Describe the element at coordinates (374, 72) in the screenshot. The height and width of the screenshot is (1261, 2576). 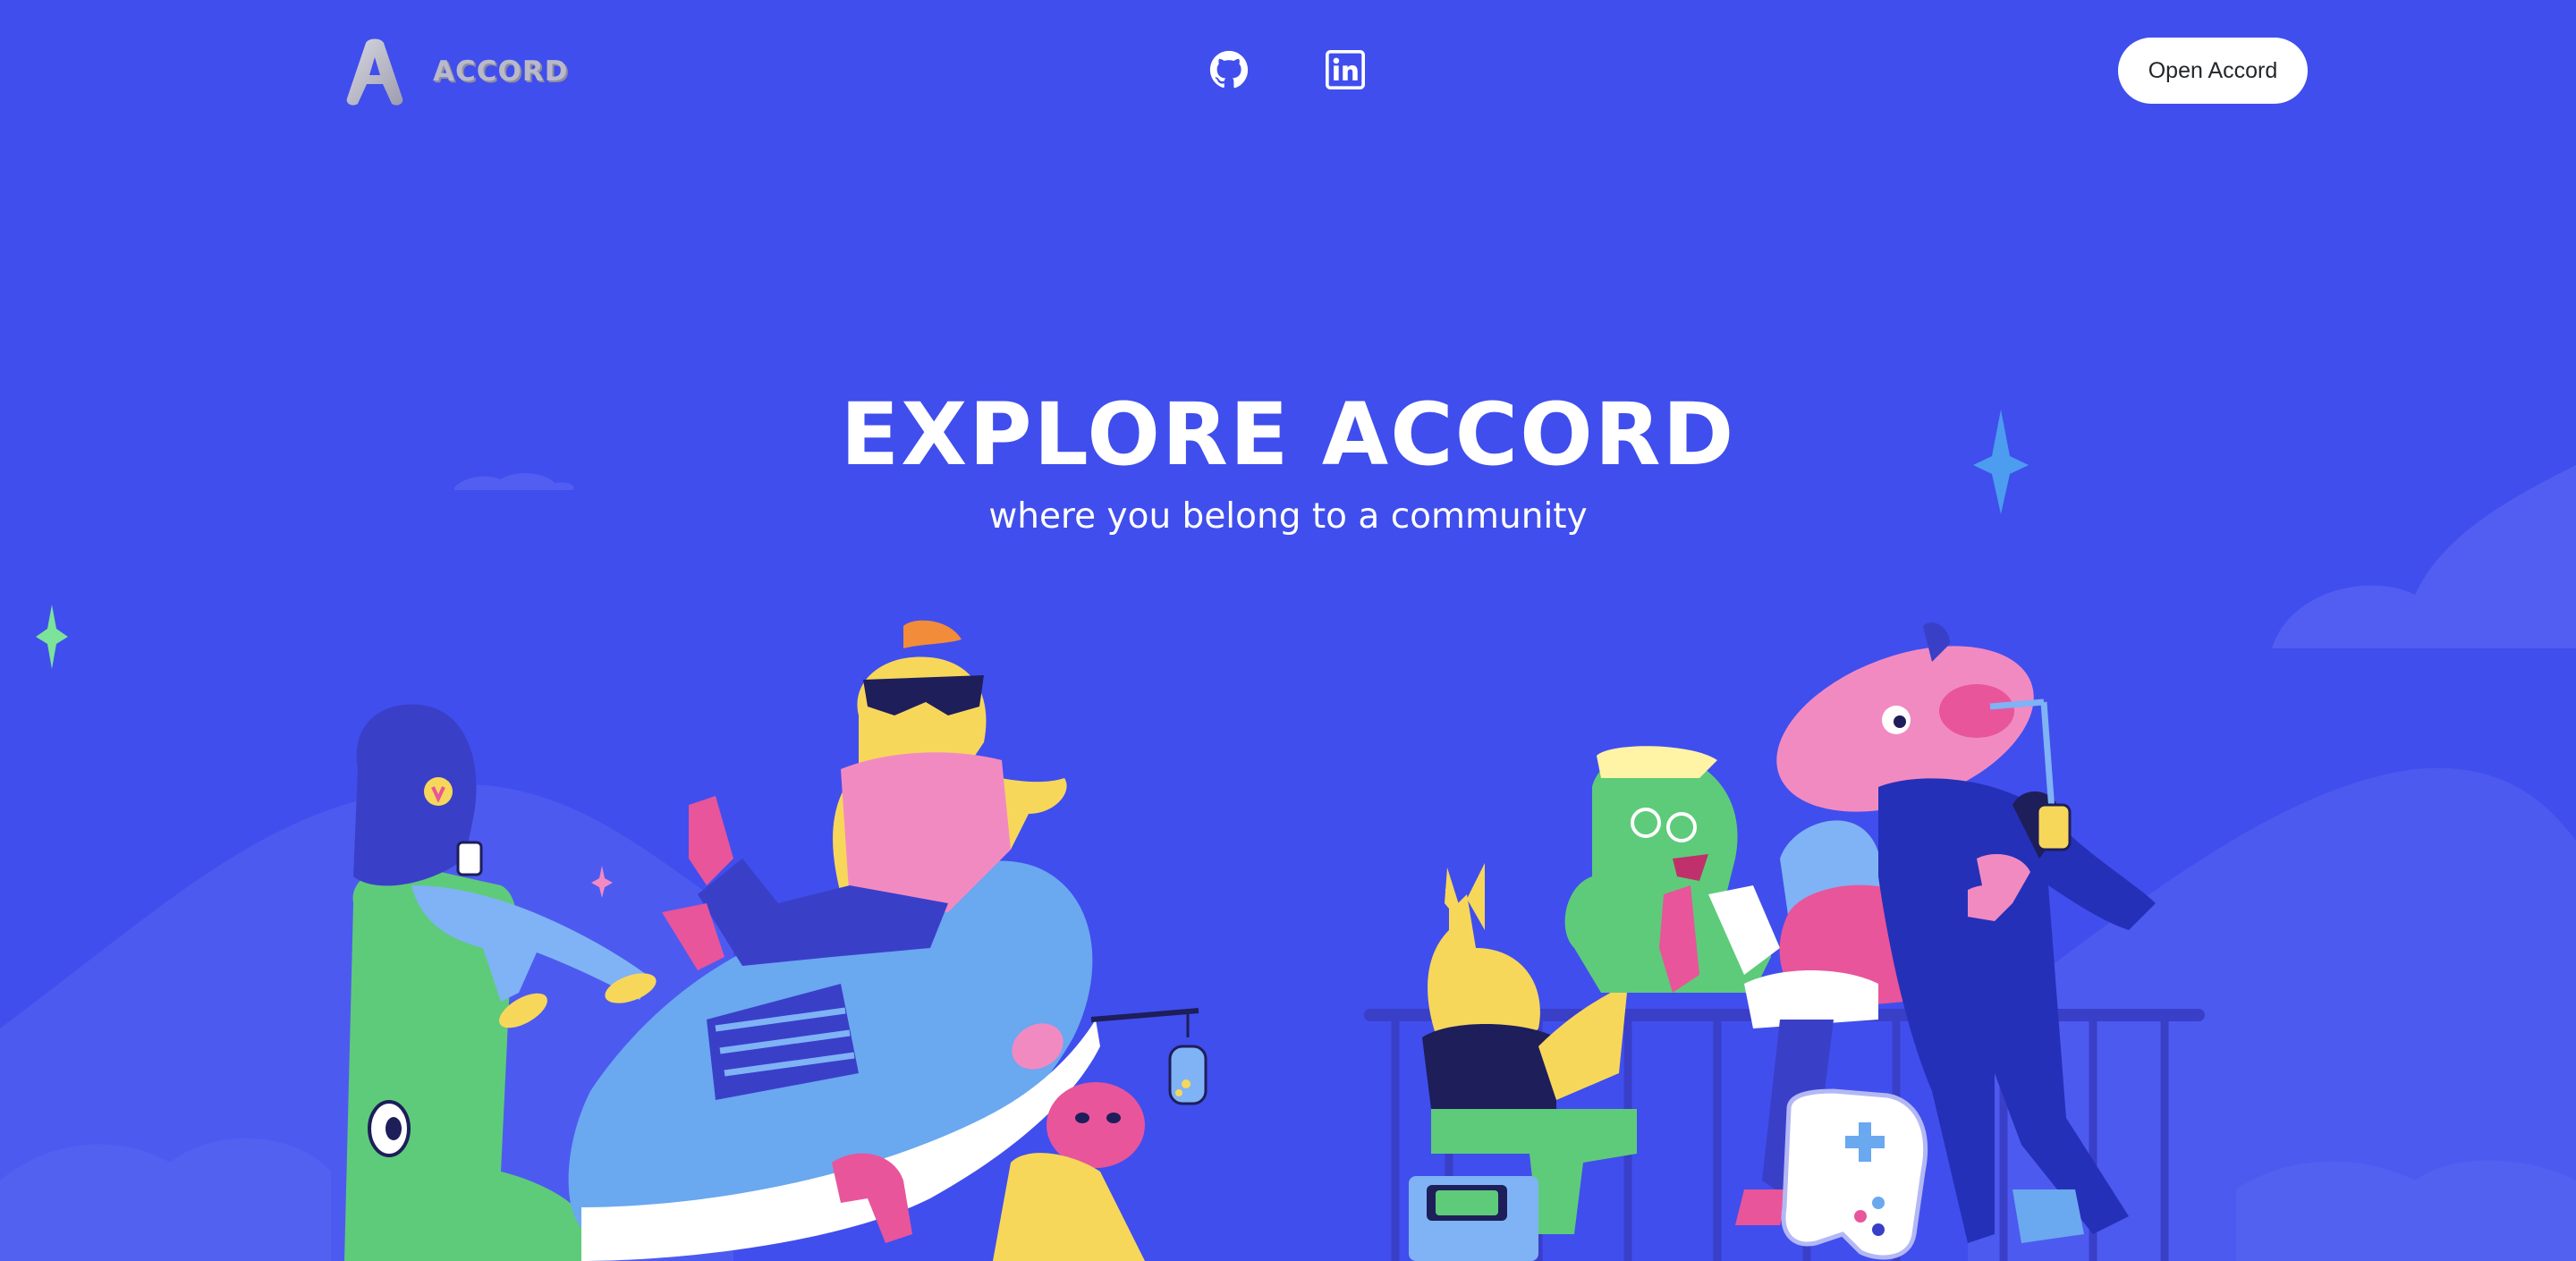
I see `accord-logo-icon` at that location.